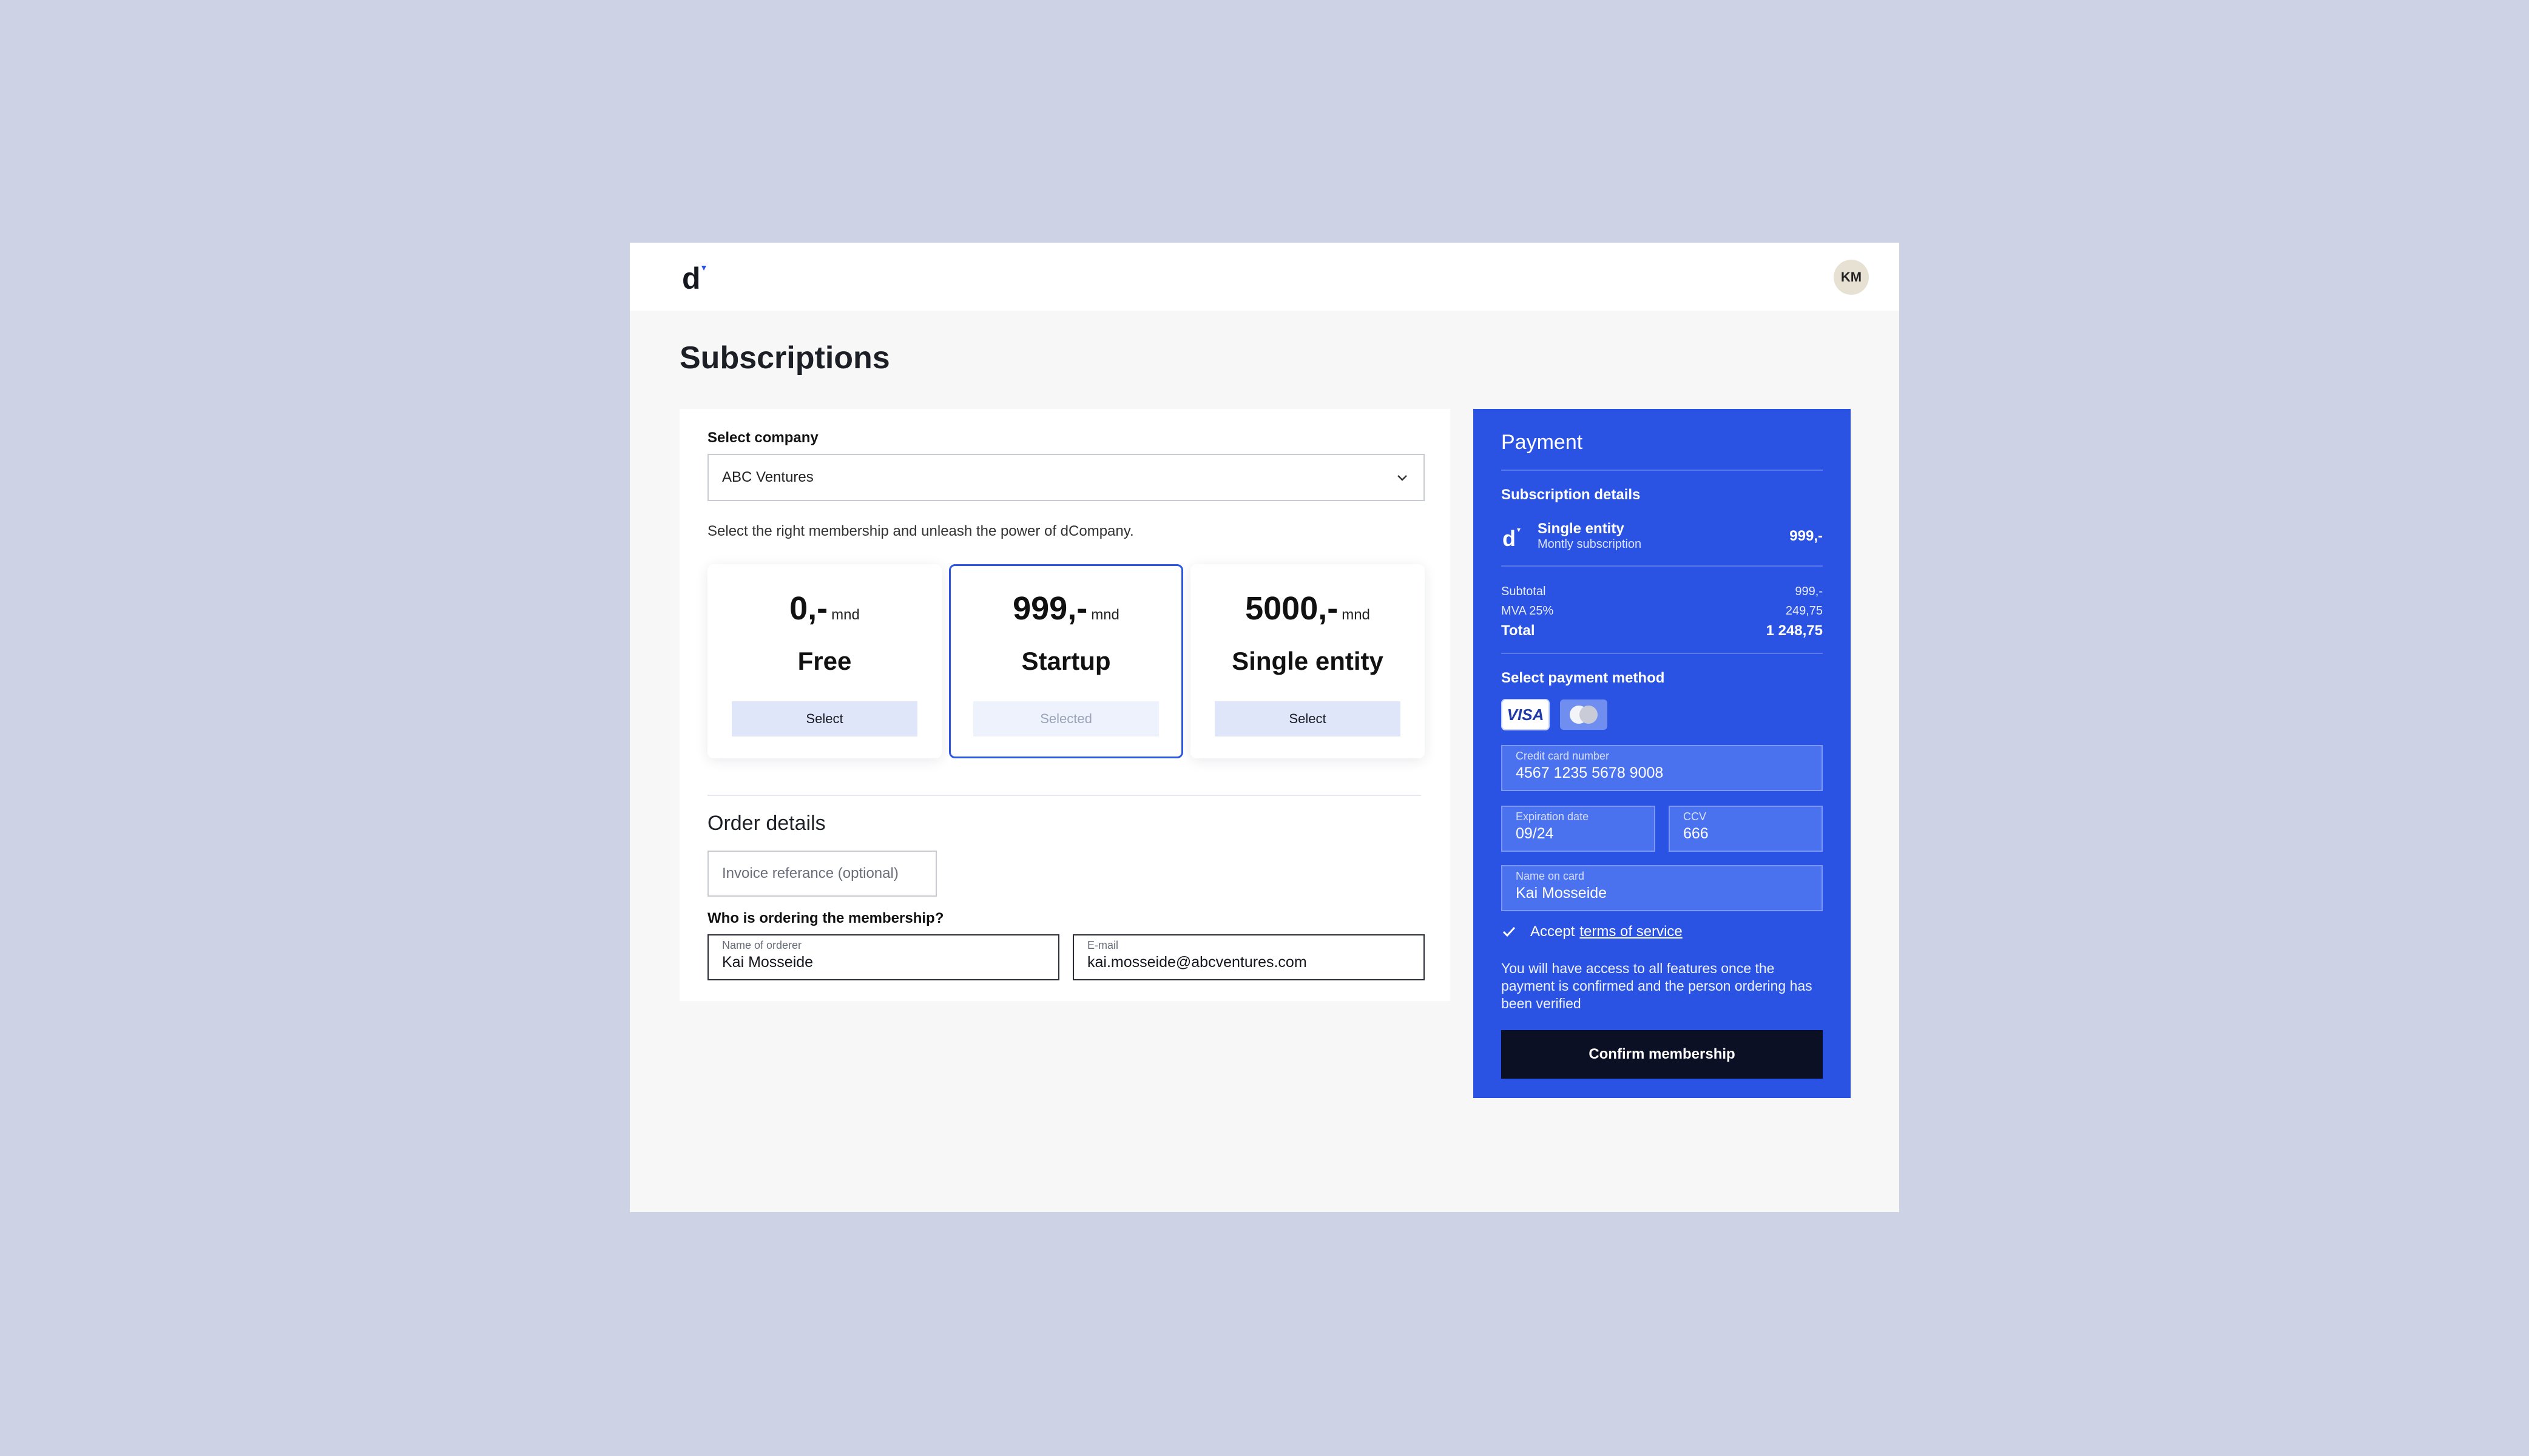  I want to click on plan-card-free: 0,- mnd Free Select, so click(824, 661).